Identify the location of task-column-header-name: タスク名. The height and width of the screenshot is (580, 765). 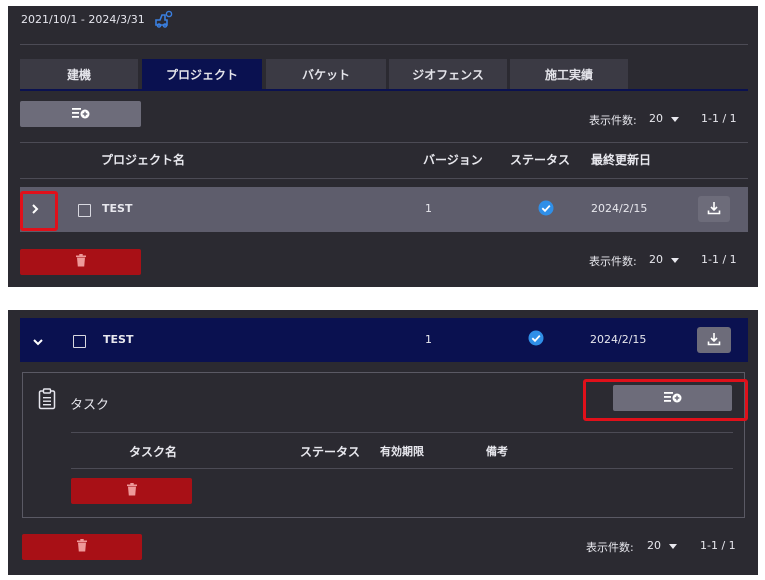
(153, 452).